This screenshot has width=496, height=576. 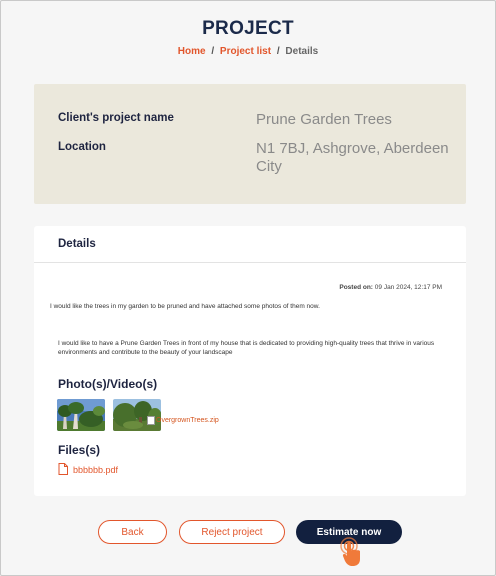 What do you see at coordinates (77, 244) in the screenshot?
I see `details-heading: Details` at bounding box center [77, 244].